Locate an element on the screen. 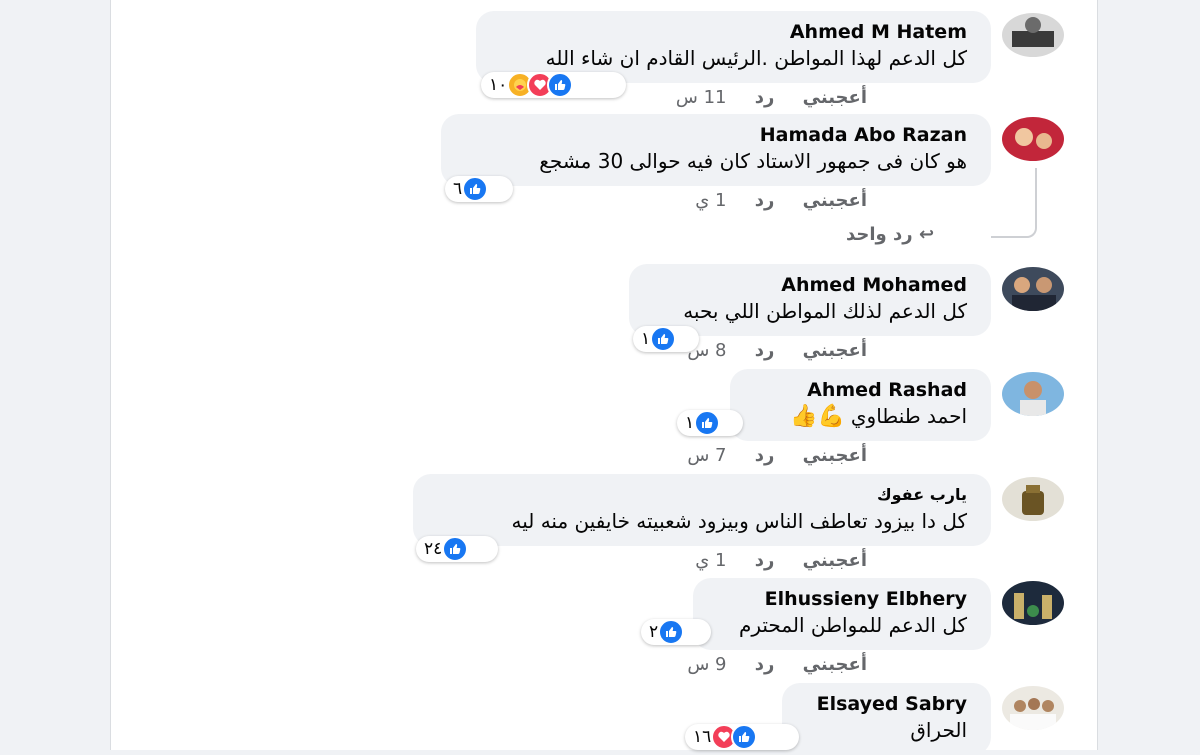  reaction-count: ٢٤ is located at coordinates (433, 549).